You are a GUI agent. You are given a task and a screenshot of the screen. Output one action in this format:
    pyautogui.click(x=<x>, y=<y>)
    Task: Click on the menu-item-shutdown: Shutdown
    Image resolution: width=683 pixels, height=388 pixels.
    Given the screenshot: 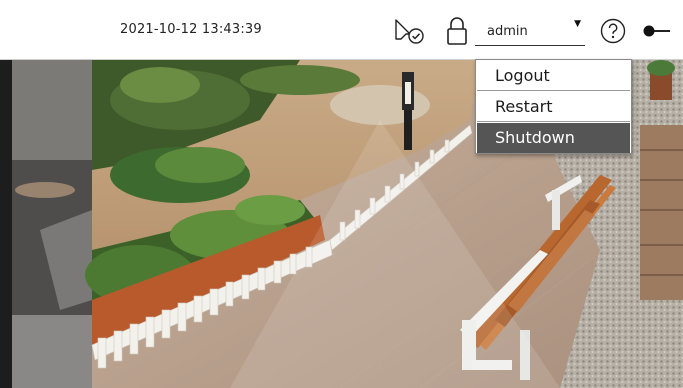 What is the action you would take?
    pyautogui.click(x=553, y=138)
    